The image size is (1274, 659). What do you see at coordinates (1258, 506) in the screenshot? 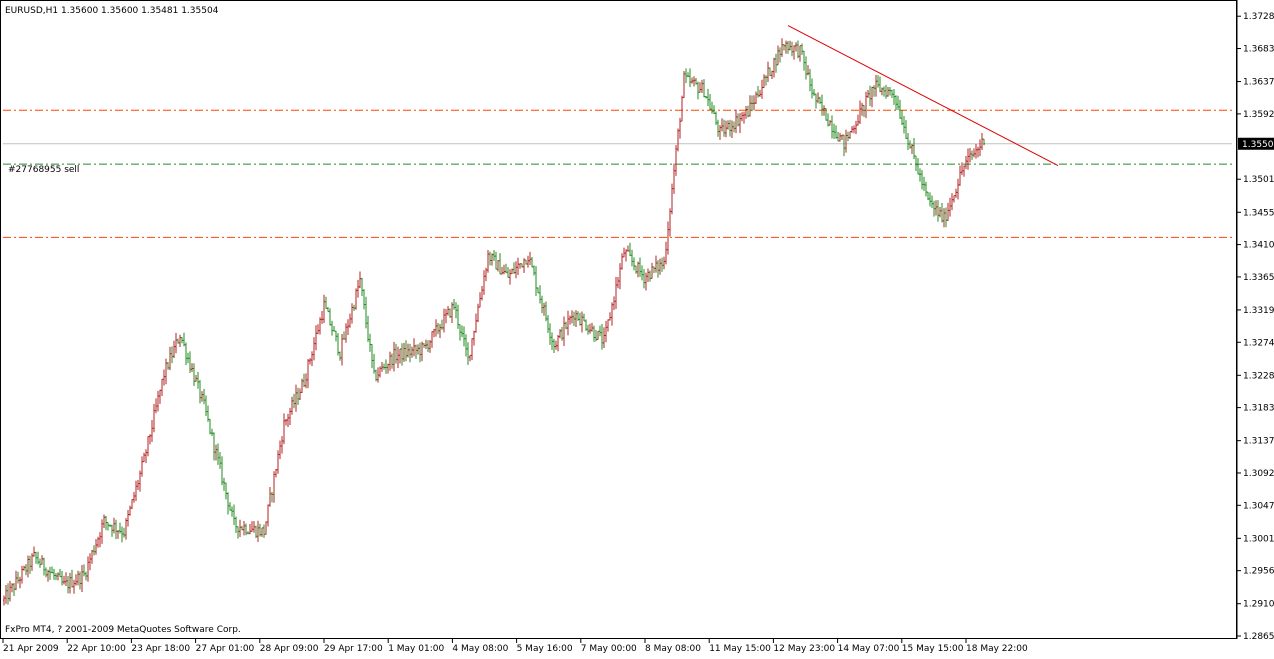
I see `price-tick-label: 1.30470` at bounding box center [1258, 506].